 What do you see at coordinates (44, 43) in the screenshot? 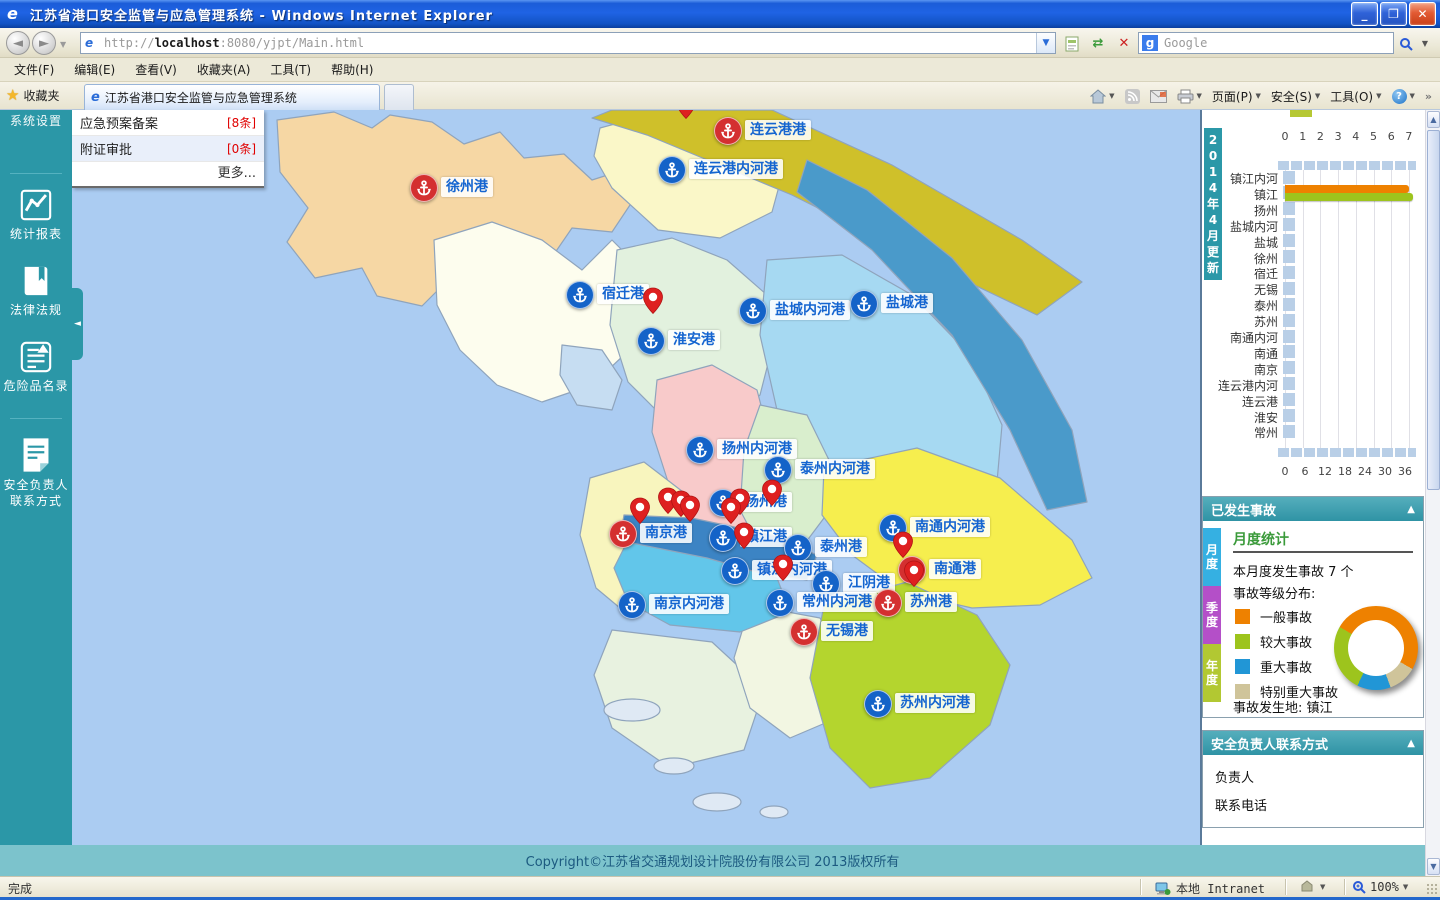
I see `forward-button: ►` at bounding box center [44, 43].